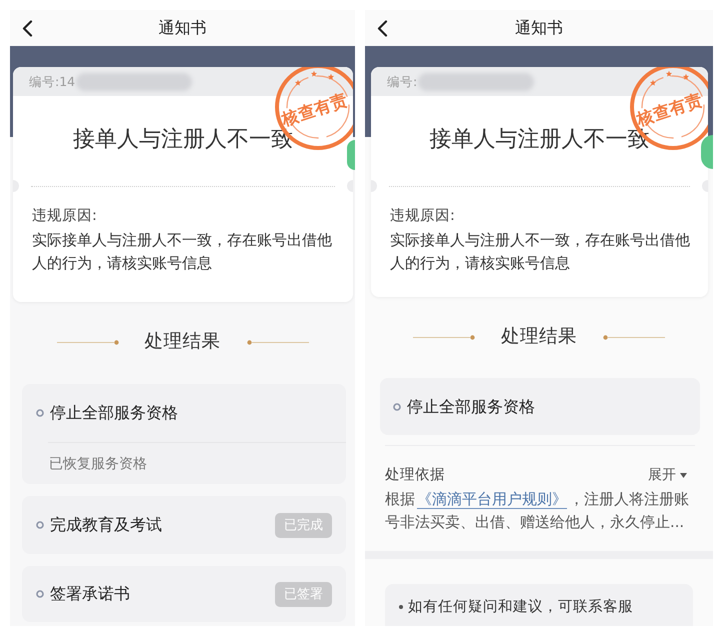 The width and height of the screenshot is (723, 635). What do you see at coordinates (98, 463) in the screenshot?
I see `result-note: 已恢复服务资格` at bounding box center [98, 463].